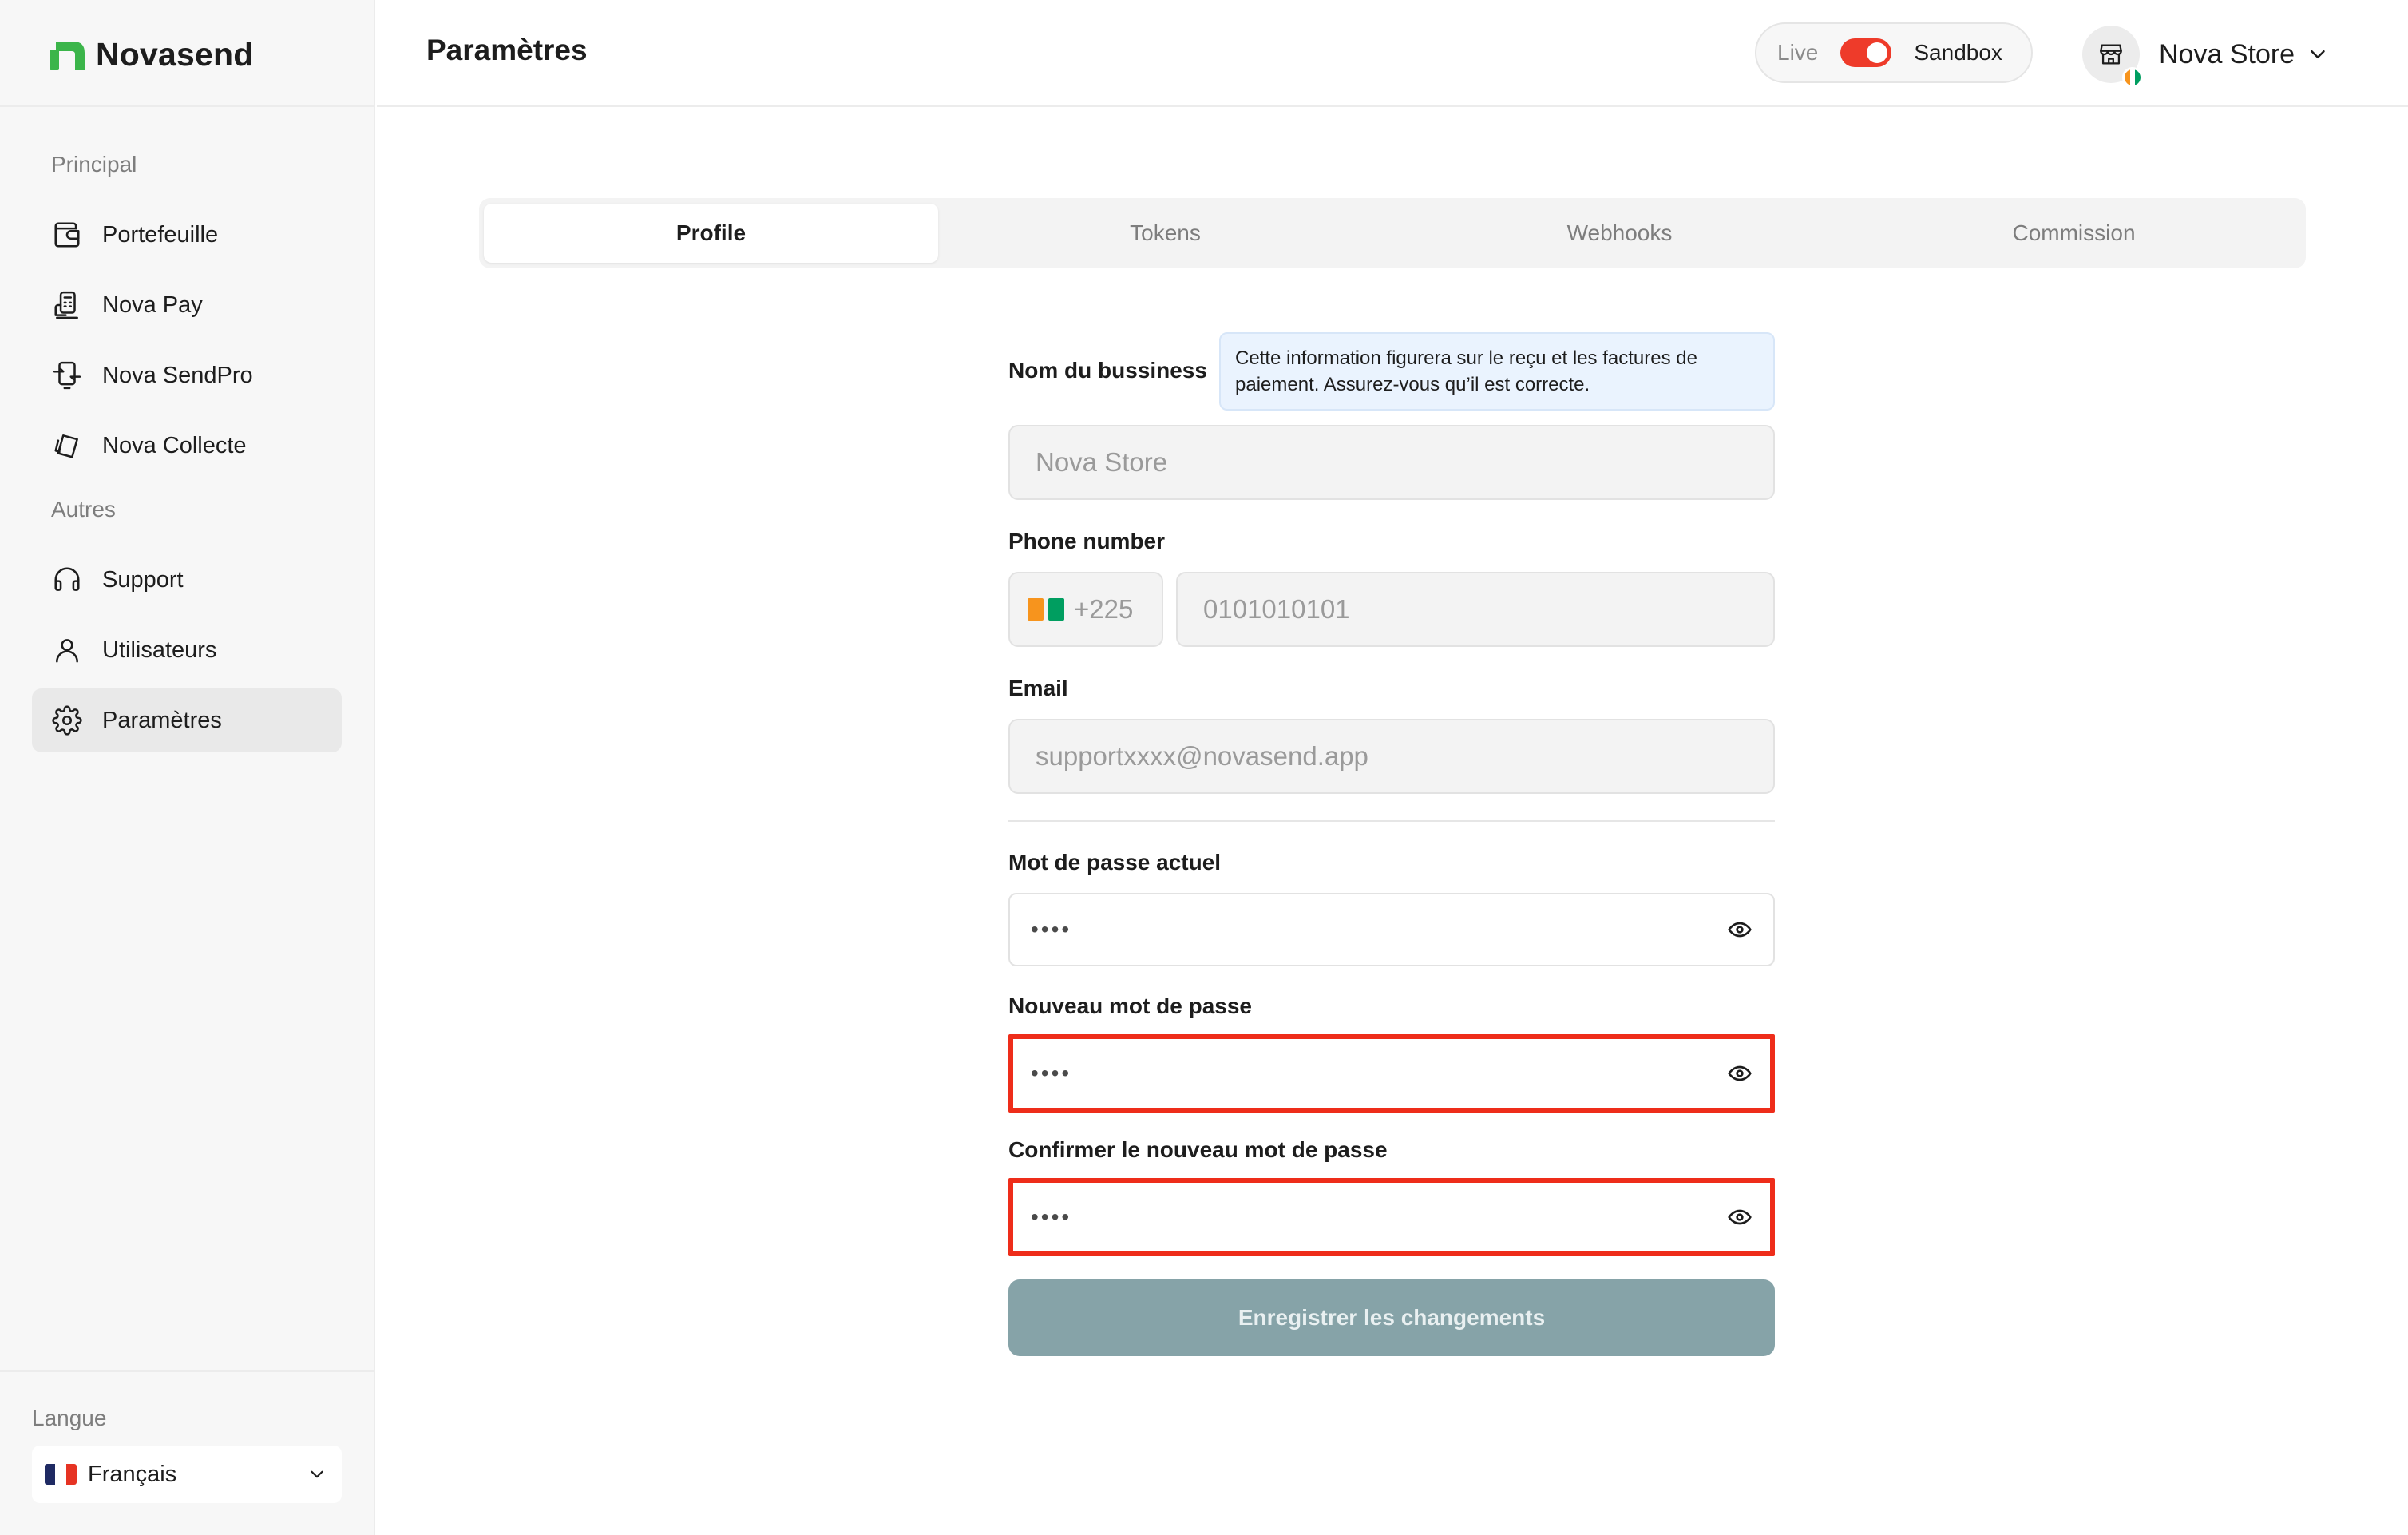 The image size is (2408, 1535). Describe the element at coordinates (187, 106) in the screenshot. I see `sidebar-divider` at that location.